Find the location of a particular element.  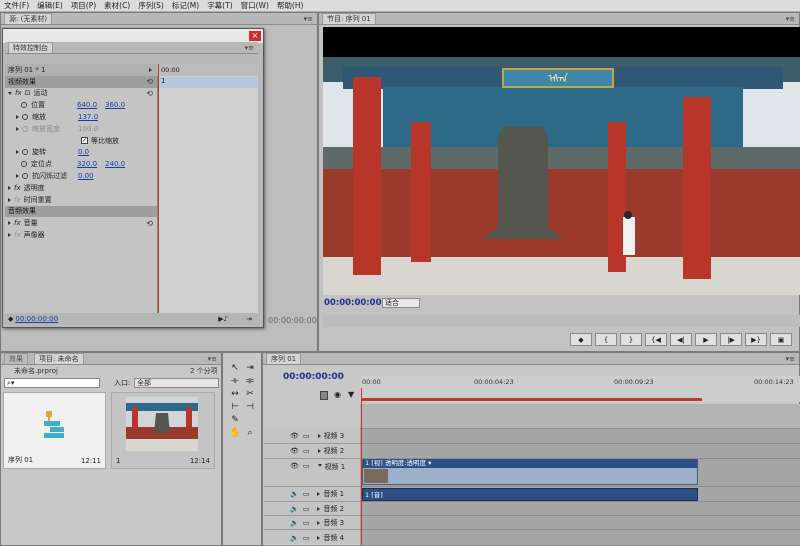

tab-source: 源: (无素材) is located at coordinates (28, 18).